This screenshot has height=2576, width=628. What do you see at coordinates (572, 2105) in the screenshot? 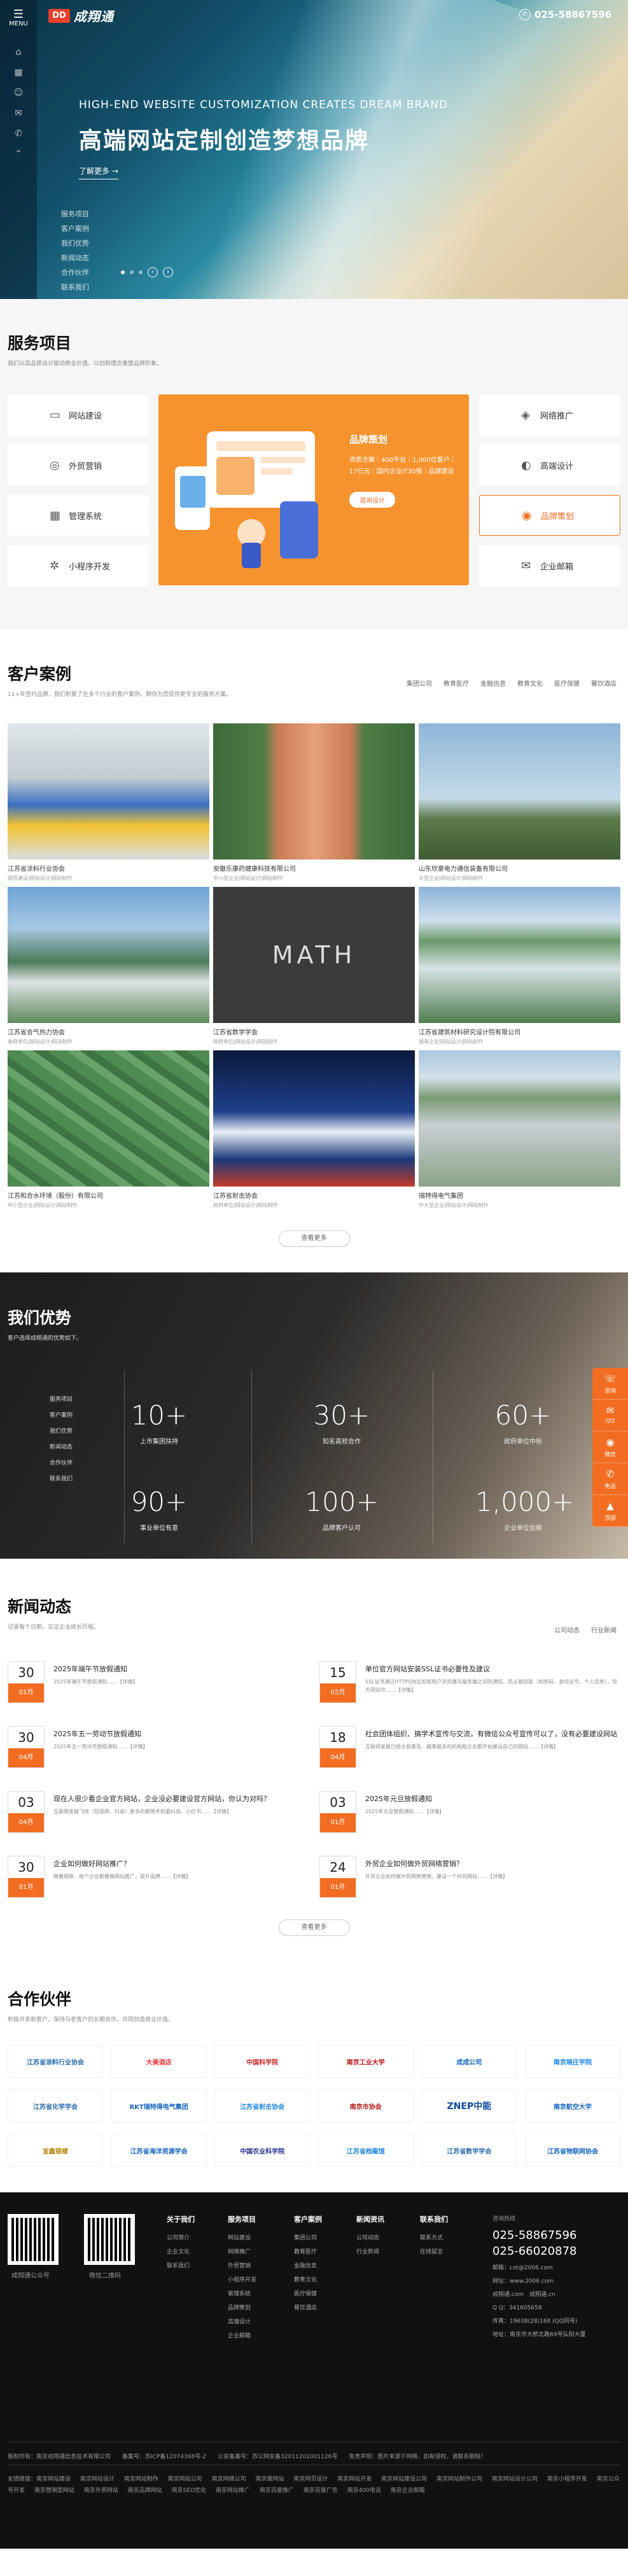
I see `partner-logo: 南京航空大学` at bounding box center [572, 2105].